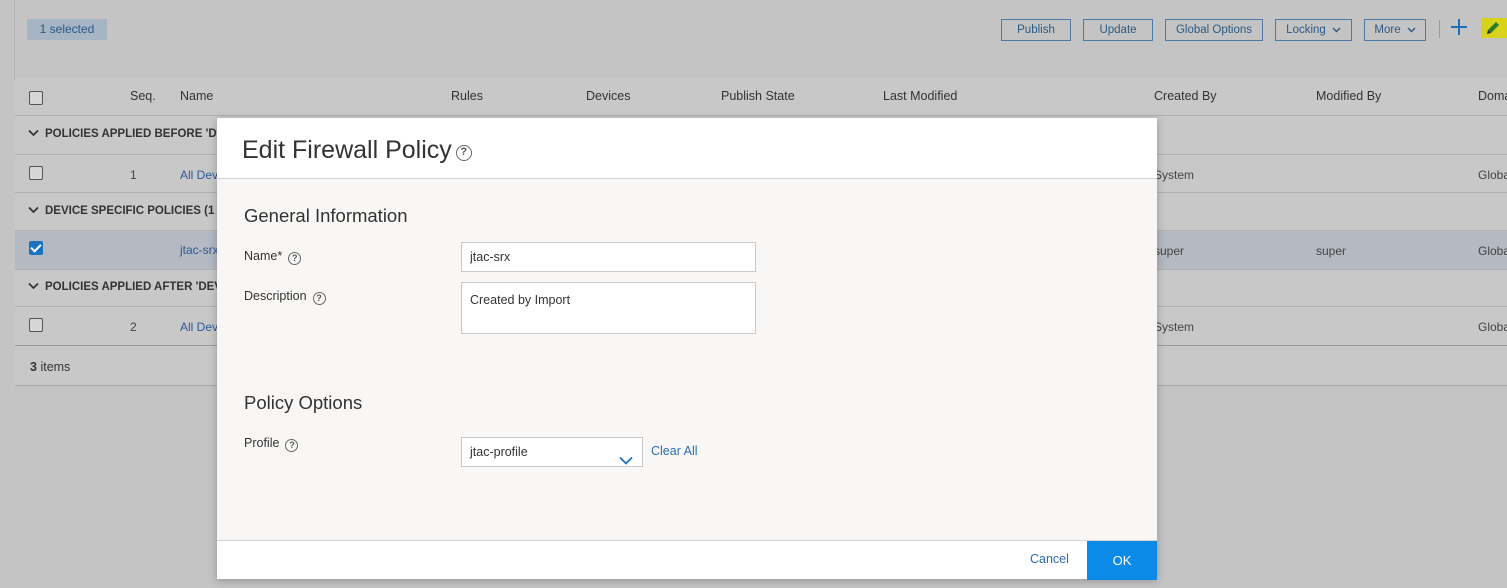 This screenshot has width=1507, height=588. I want to click on select-all-checkbox, so click(36, 98).